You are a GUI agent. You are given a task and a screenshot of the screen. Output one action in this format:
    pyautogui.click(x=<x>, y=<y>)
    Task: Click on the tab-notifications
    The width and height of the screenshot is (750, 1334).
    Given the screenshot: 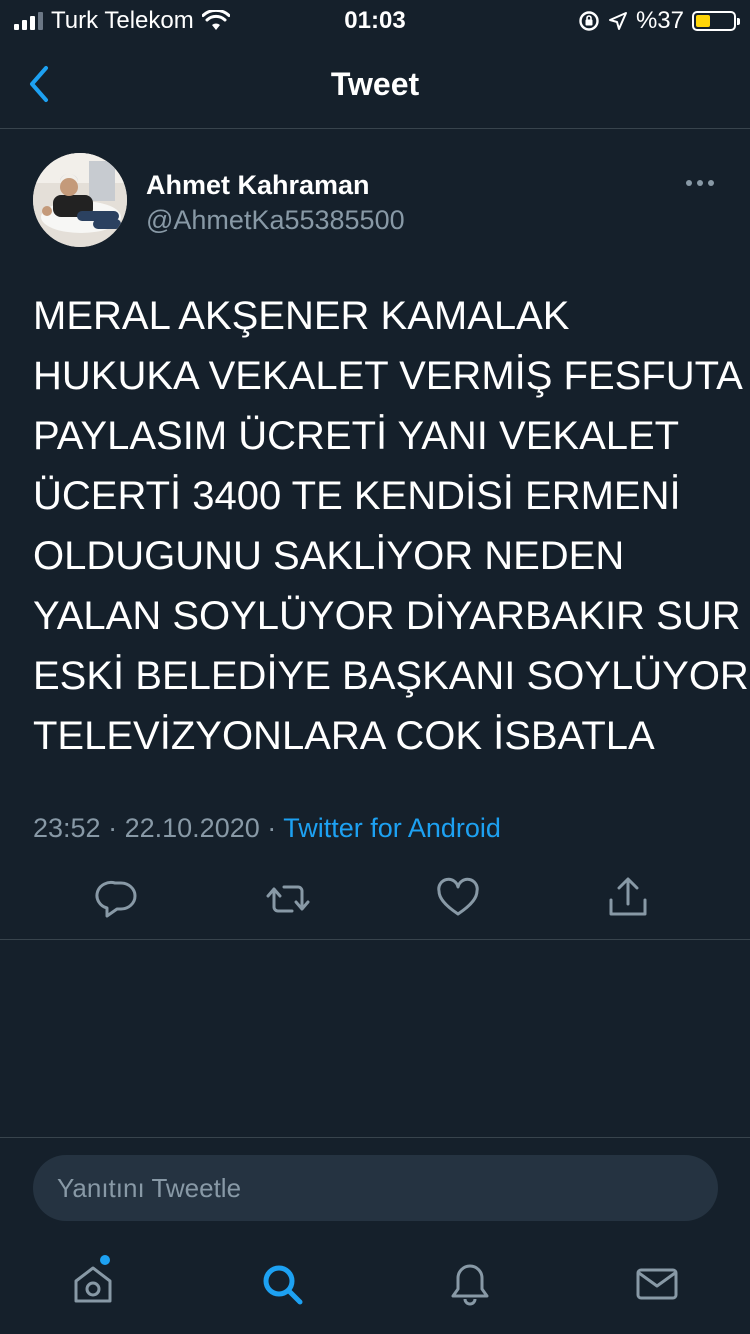 What is the action you would take?
    pyautogui.click(x=470, y=1284)
    